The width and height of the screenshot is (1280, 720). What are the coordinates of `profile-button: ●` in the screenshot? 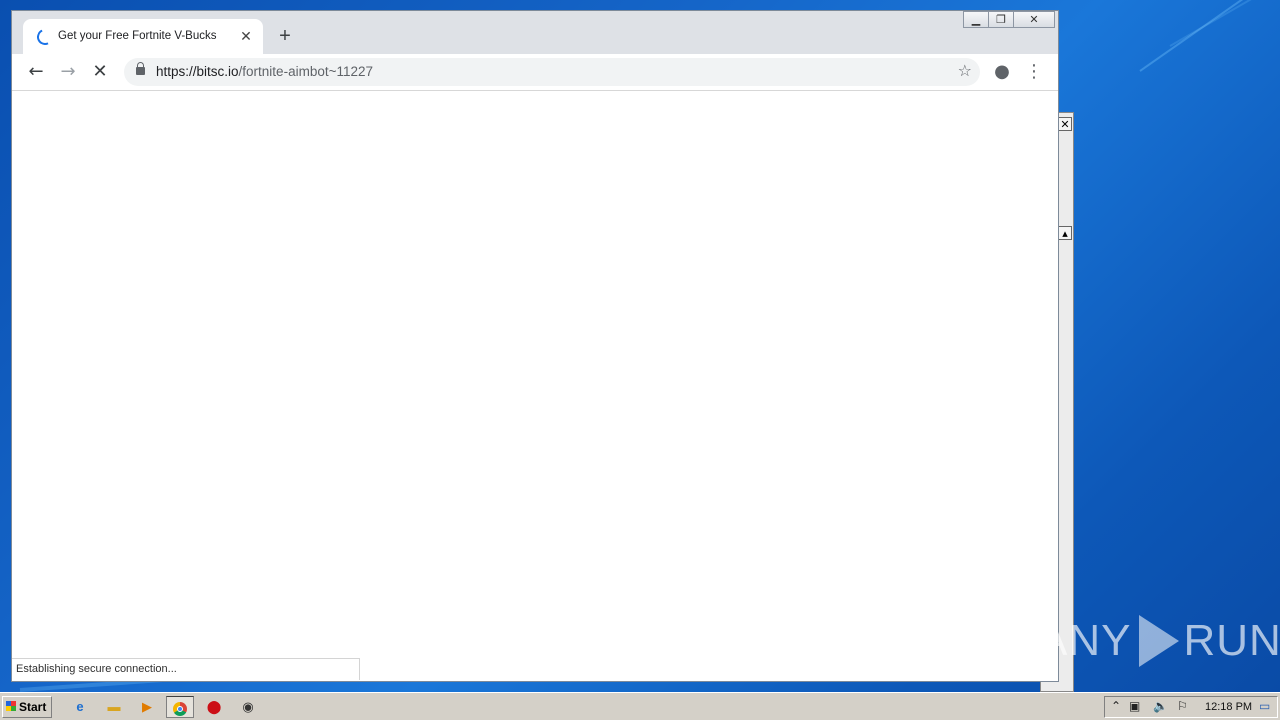 It's located at (1002, 72).